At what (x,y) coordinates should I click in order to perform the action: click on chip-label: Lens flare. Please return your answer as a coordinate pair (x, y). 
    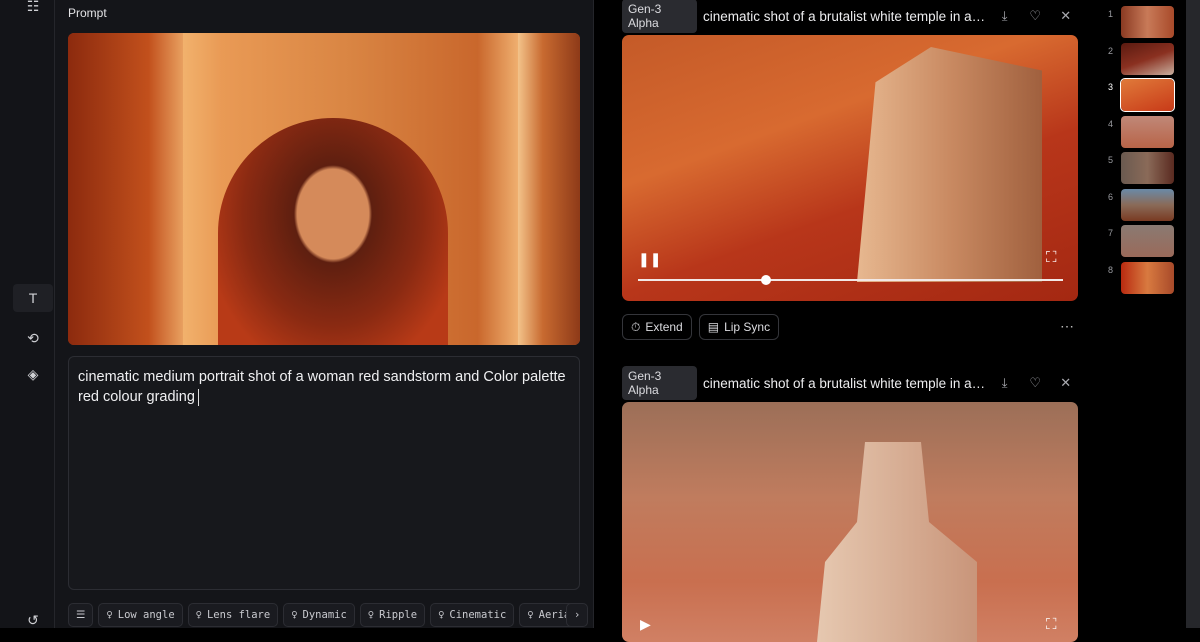
    Looking at the image, I should click on (238, 615).